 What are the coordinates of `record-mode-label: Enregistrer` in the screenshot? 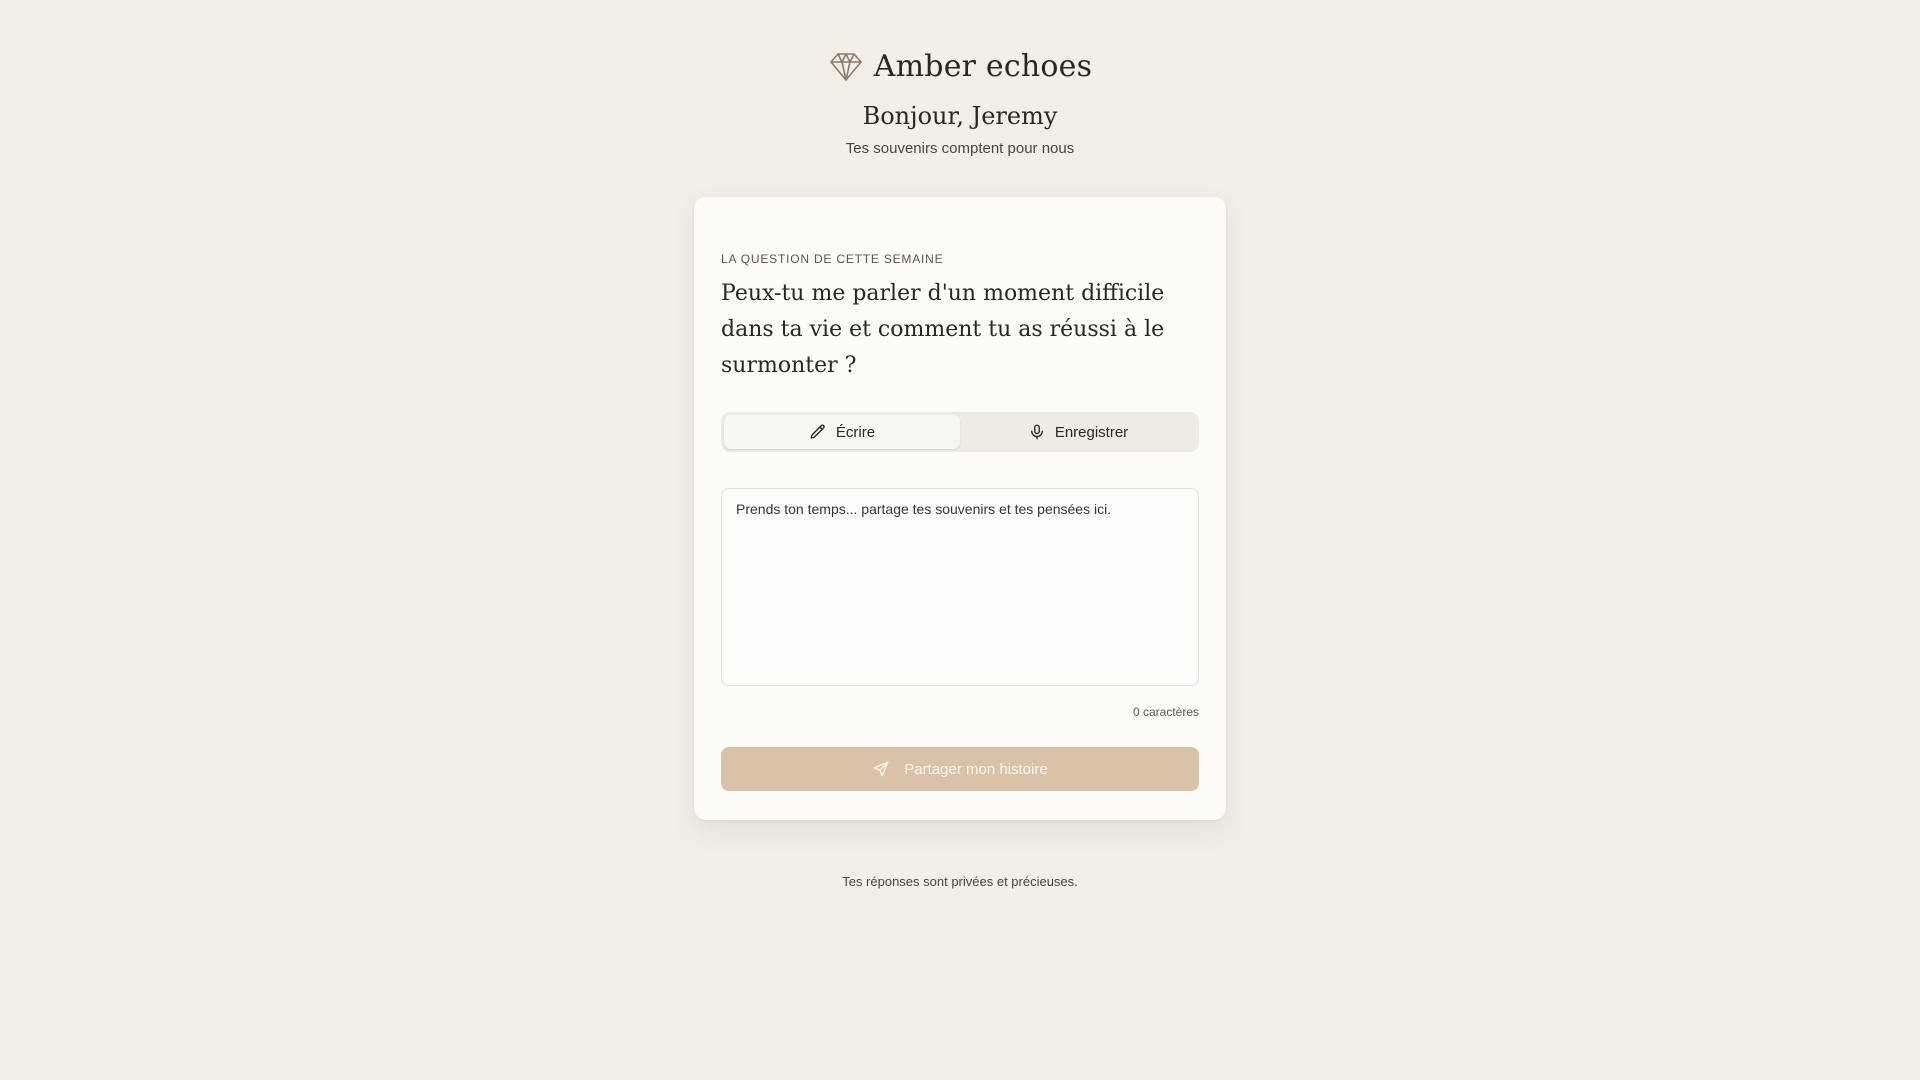 It's located at (1091, 432).